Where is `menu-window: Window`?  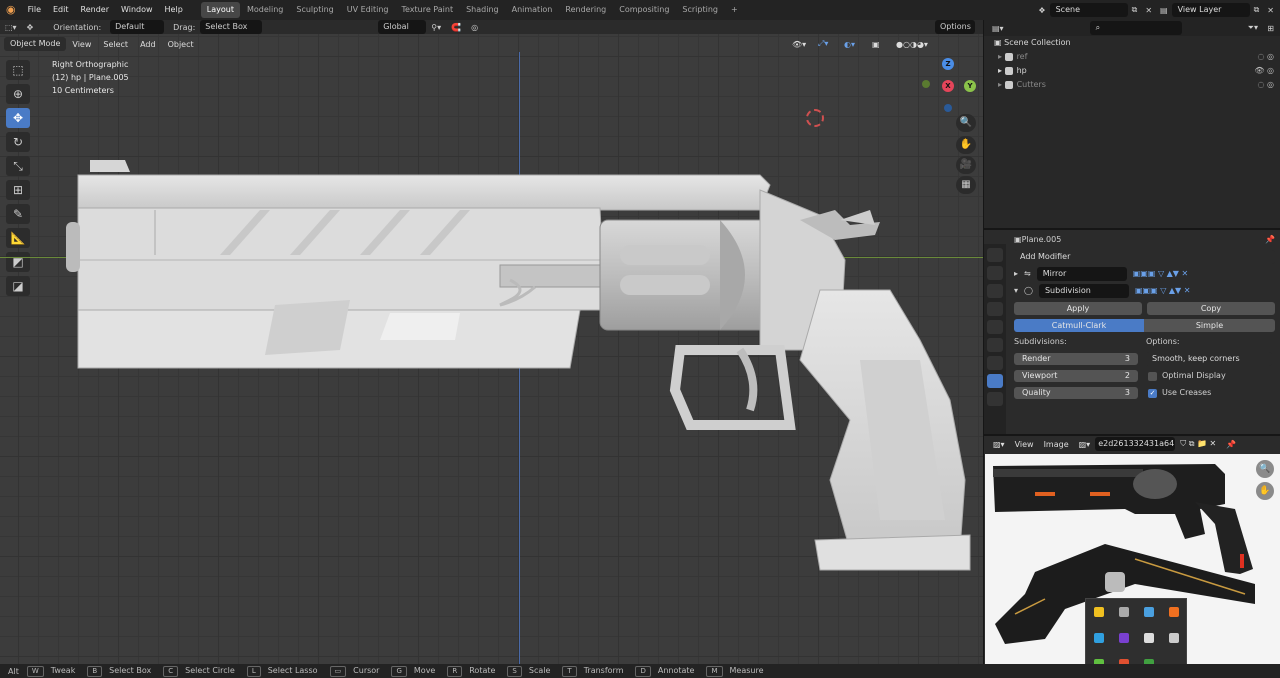
menu-window: Window is located at coordinates (137, 10).